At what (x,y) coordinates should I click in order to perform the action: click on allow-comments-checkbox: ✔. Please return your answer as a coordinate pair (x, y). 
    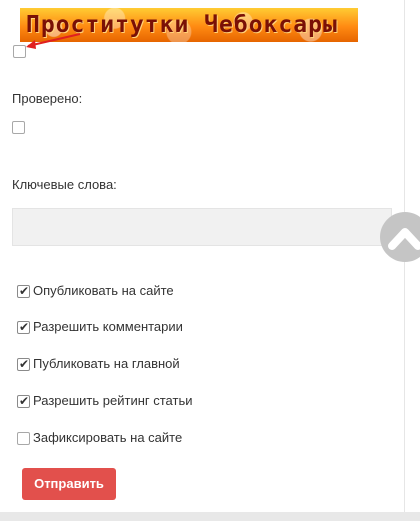
    Looking at the image, I should click on (23, 327).